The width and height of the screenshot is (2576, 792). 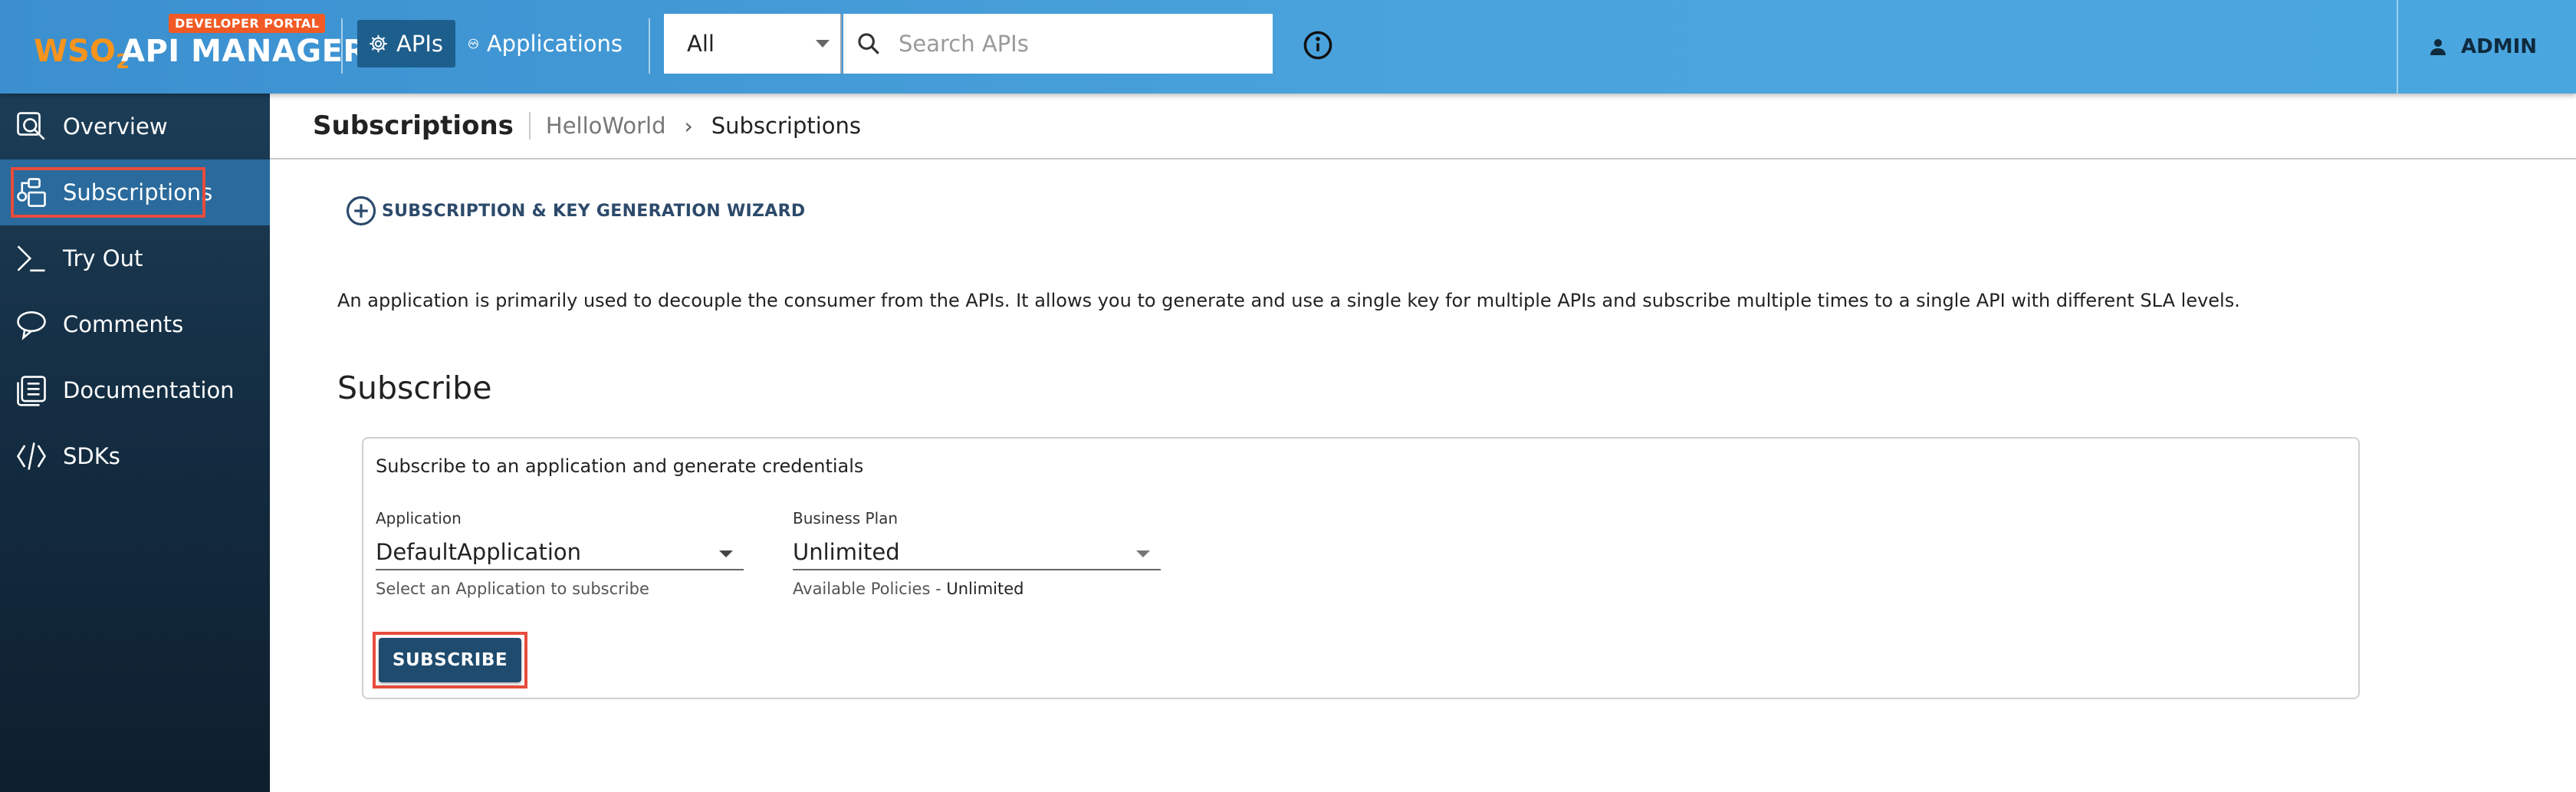 I want to click on sidebar-item-comments: Comments, so click(x=135, y=324).